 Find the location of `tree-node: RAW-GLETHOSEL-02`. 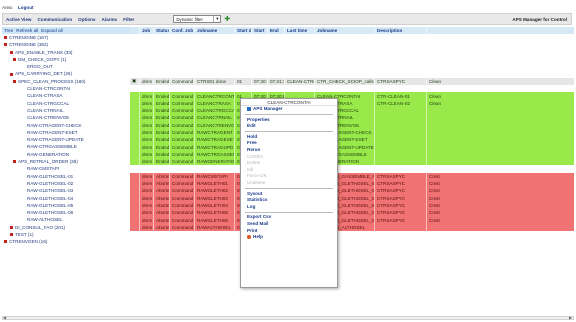

tree-node: RAW-GLETHOSEL-02 is located at coordinates (66, 183).